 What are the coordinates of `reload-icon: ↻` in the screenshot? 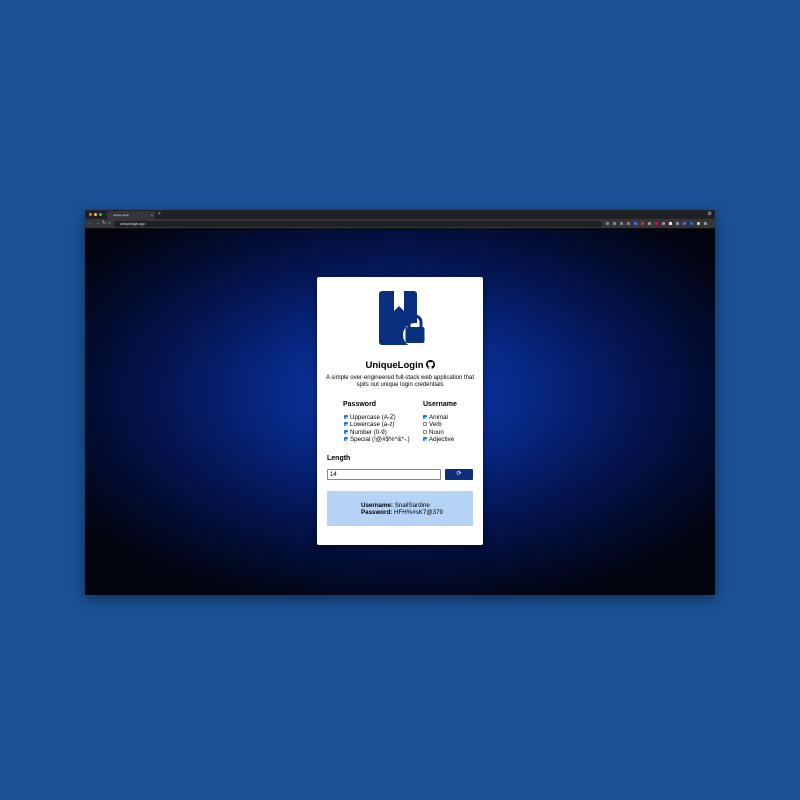 It's located at (104, 223).